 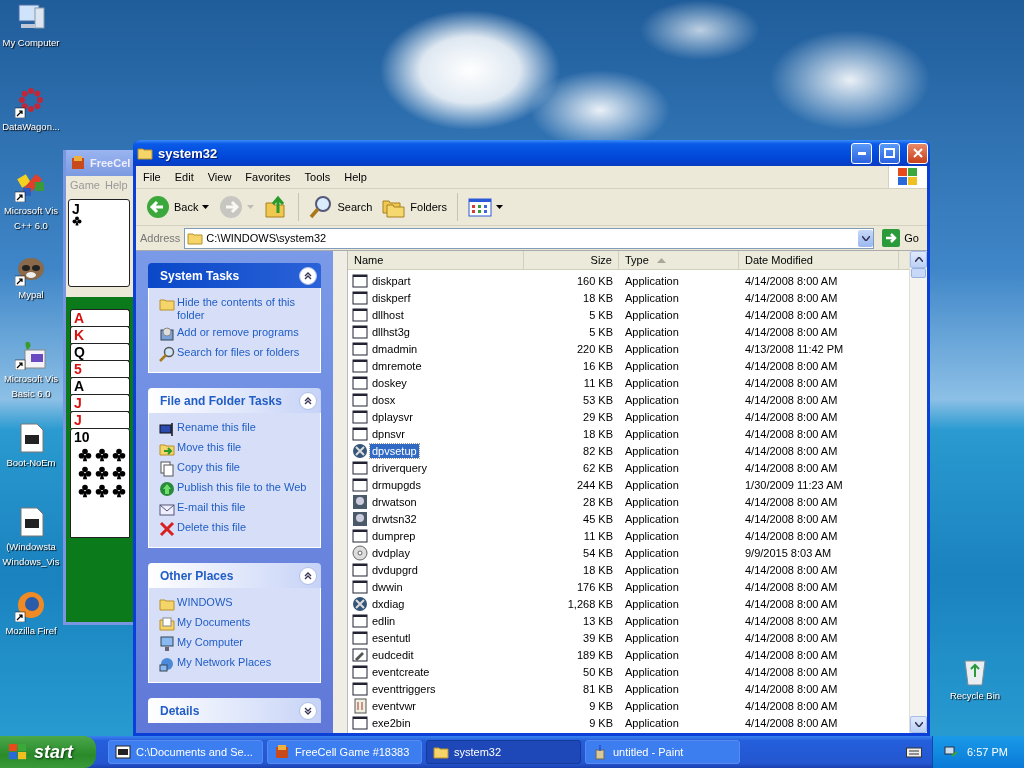 What do you see at coordinates (31, 562) in the screenshot?
I see `desktop-icon-label: Windows_Vis` at bounding box center [31, 562].